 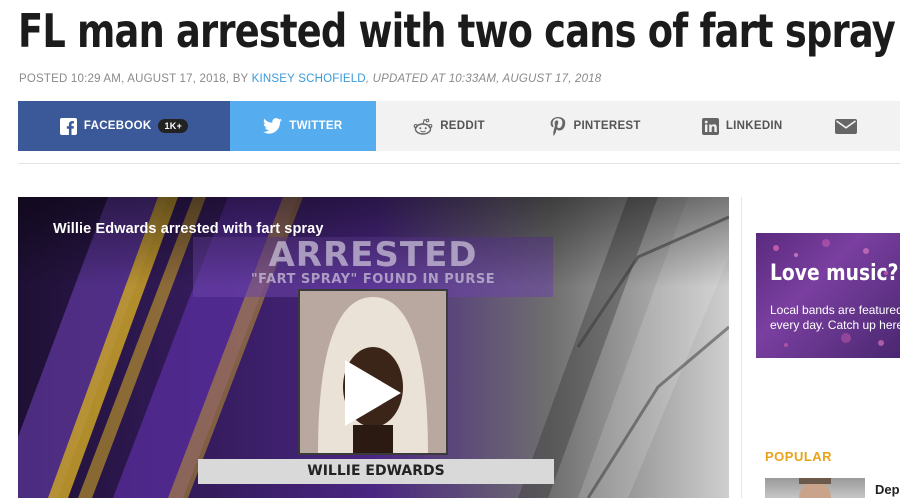 I want to click on ad-background, so click(x=830, y=293).